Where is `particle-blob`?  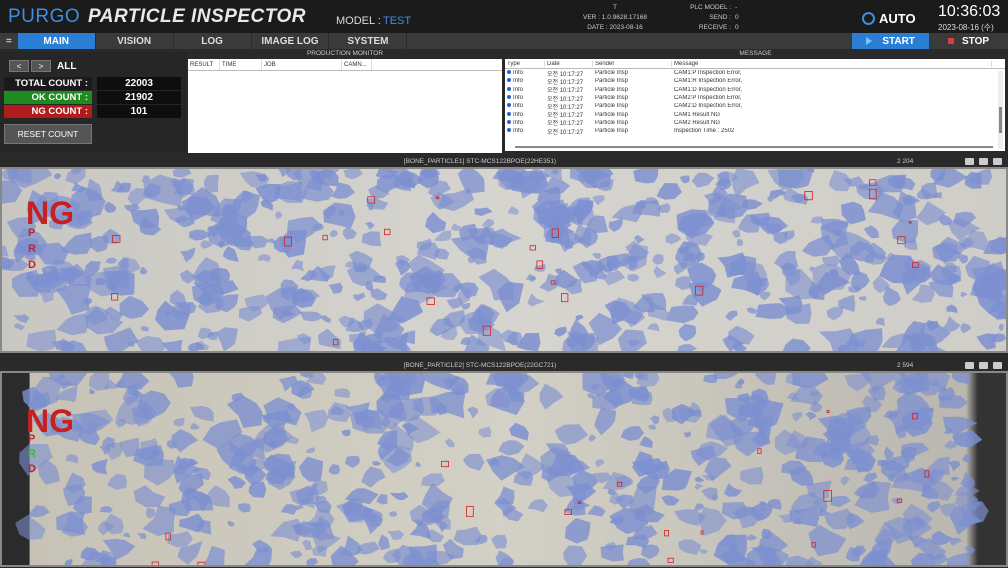
particle-blob is located at coordinates (646, 176).